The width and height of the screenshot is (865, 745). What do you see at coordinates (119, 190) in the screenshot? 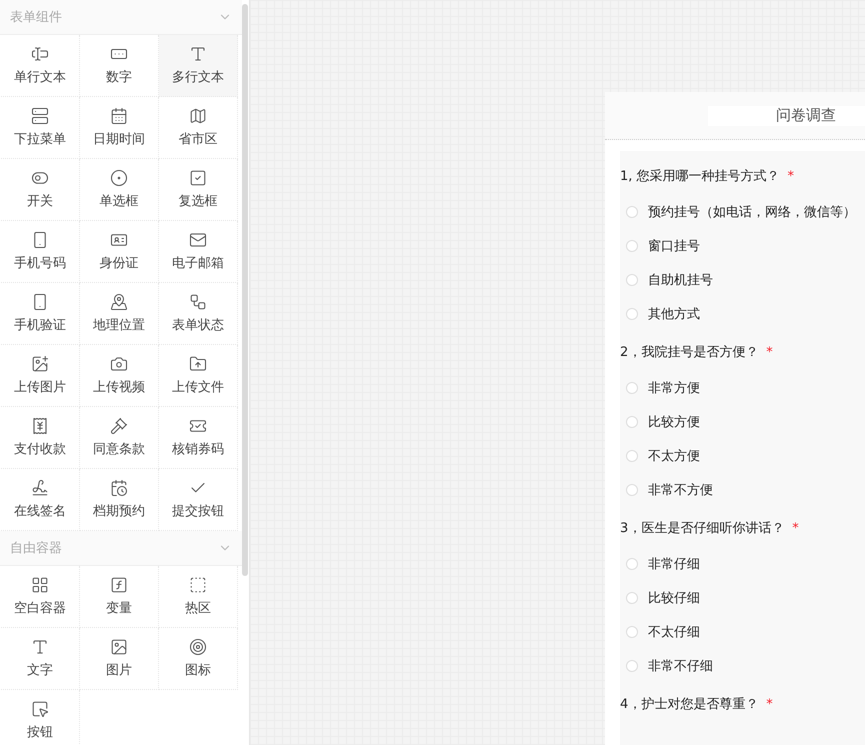
I see `component-item: 单选框` at bounding box center [119, 190].